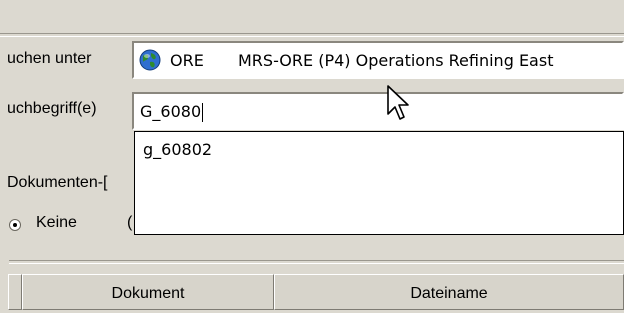 Image resolution: width=624 pixels, height=313 pixels. I want to click on globe-icon, so click(150, 60).